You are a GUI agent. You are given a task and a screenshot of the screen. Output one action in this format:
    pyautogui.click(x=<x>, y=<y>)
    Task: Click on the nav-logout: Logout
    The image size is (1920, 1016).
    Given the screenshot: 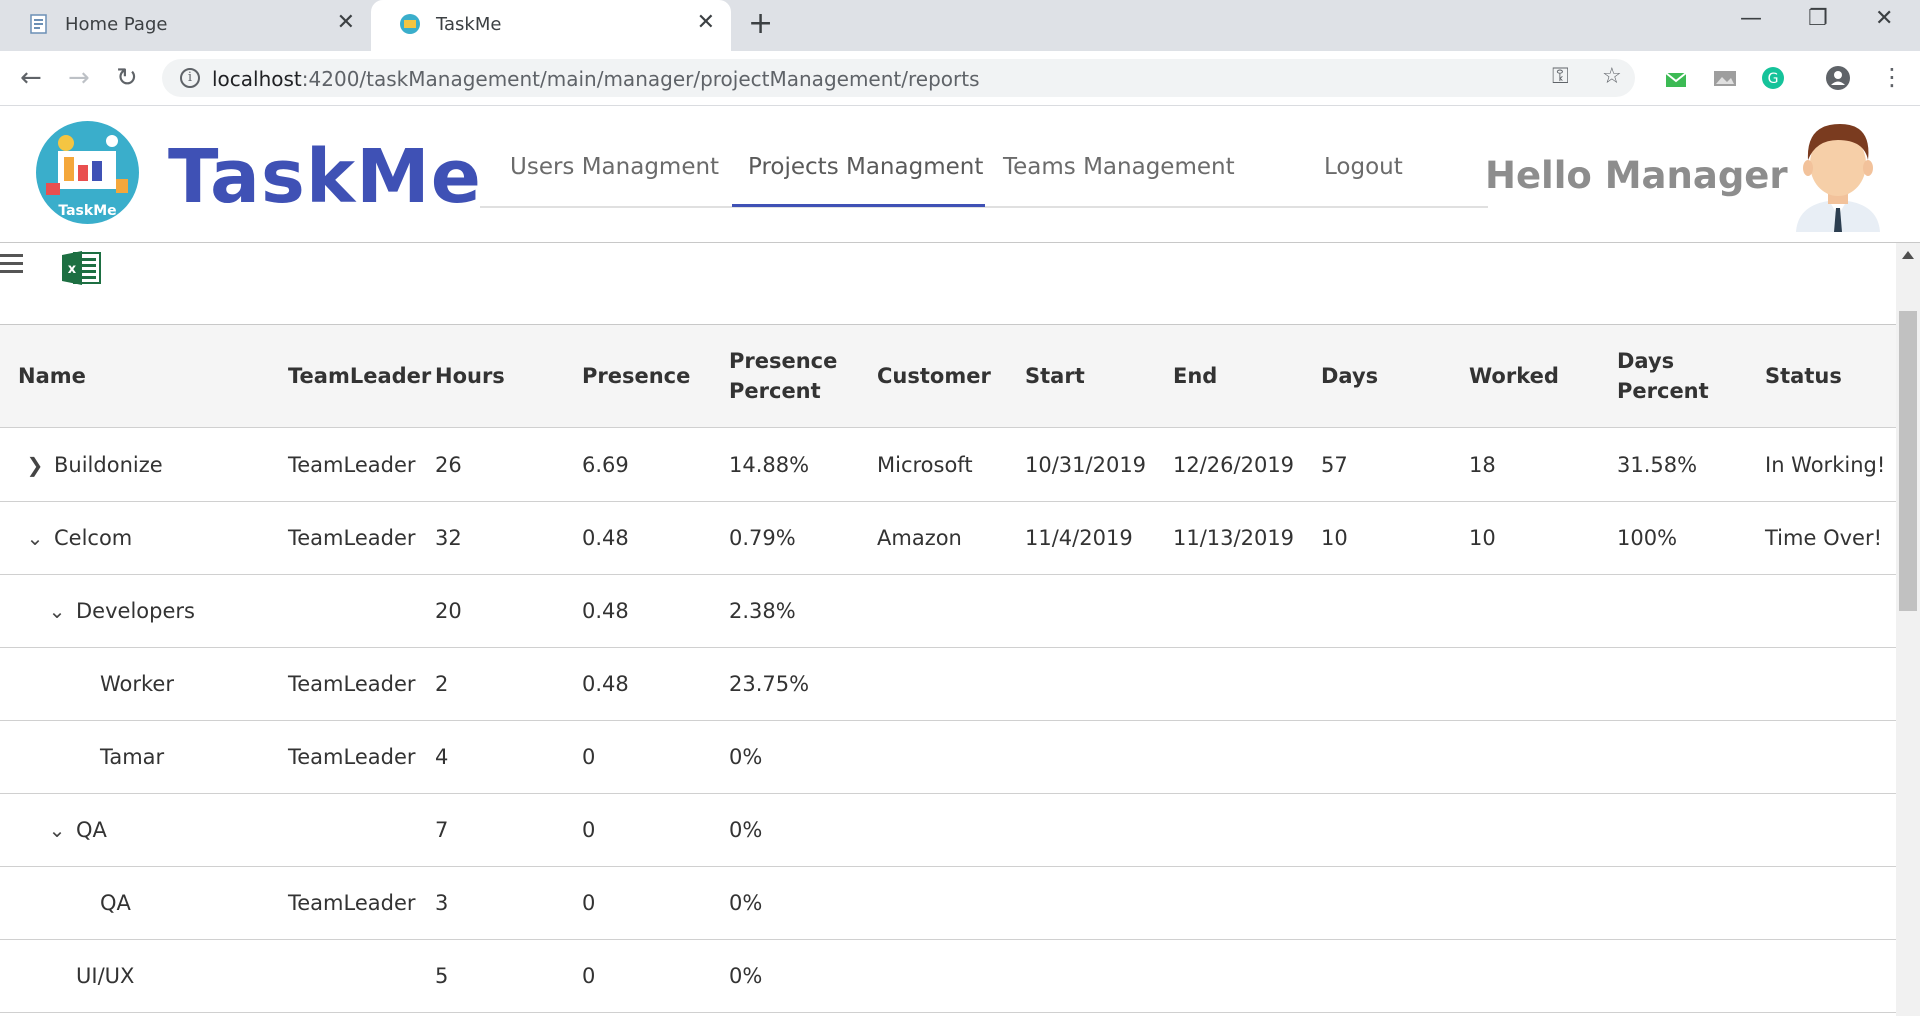 What is the action you would take?
    pyautogui.click(x=1363, y=167)
    